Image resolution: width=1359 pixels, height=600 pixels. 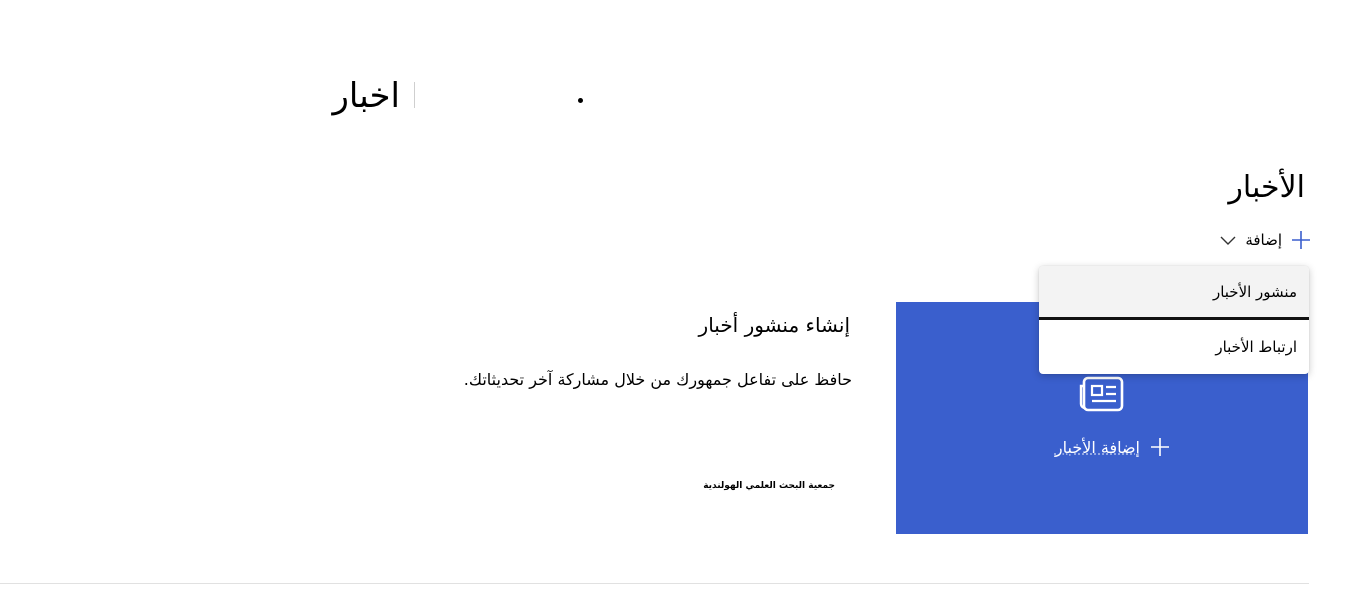 I want to click on title-separator, so click(x=414, y=95).